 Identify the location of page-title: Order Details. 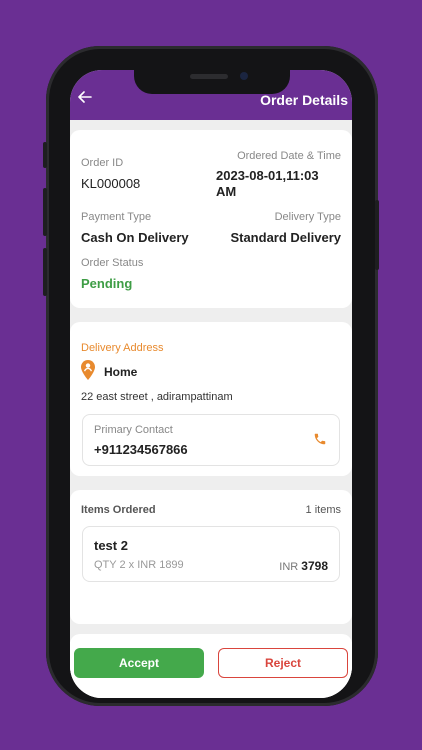
(304, 100).